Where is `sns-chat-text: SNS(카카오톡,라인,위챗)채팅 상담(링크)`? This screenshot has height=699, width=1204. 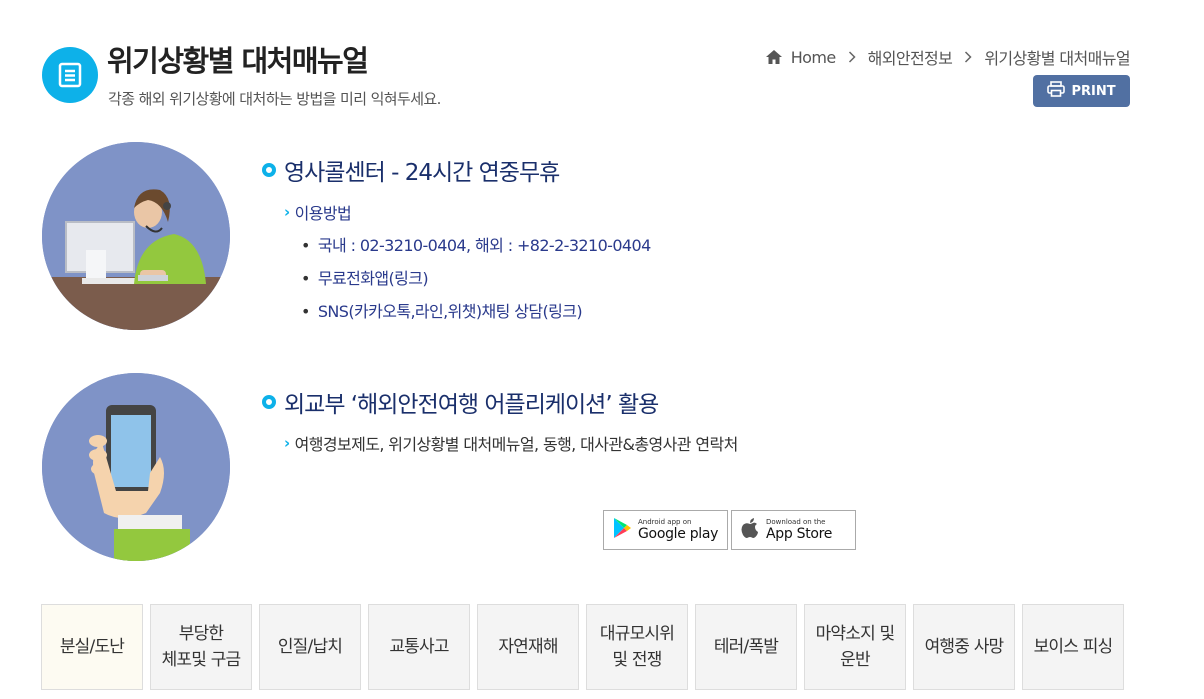
sns-chat-text: SNS(카카오톡,라인,위챗)채팅 상담(링크) is located at coordinates (450, 311).